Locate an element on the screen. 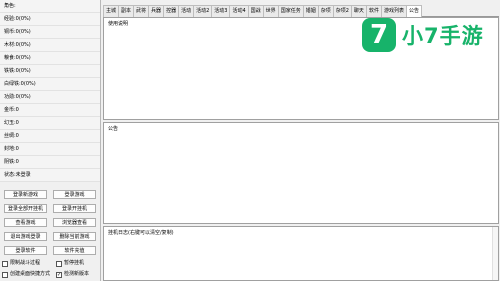 This screenshot has width=500, height=281. pause-auto-box is located at coordinates (59, 263).